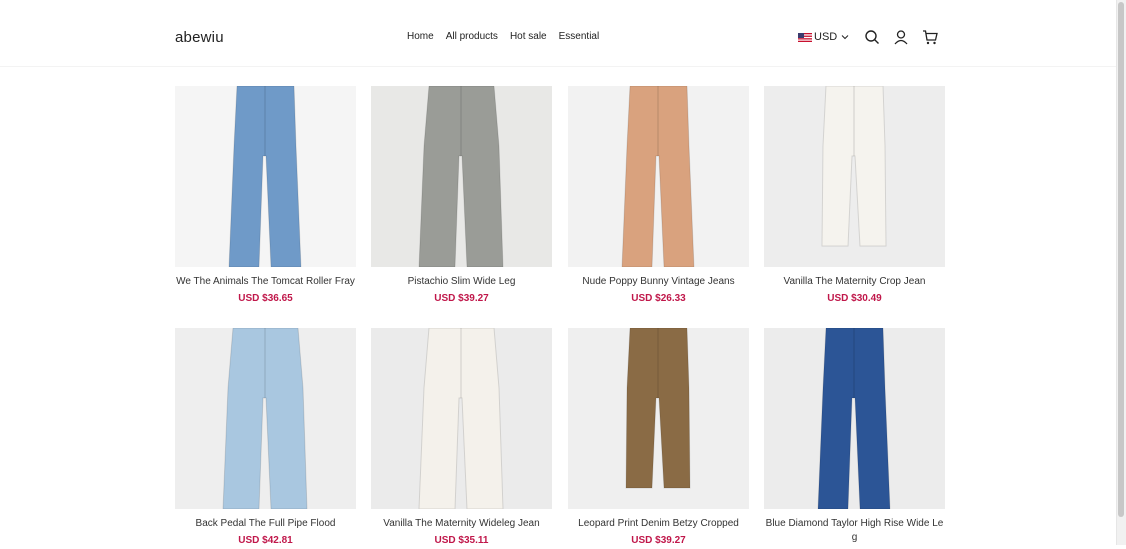 This screenshot has width=1126, height=549. I want to click on product-name: Vanilla The Maternity Crop Jean, so click(854, 282).